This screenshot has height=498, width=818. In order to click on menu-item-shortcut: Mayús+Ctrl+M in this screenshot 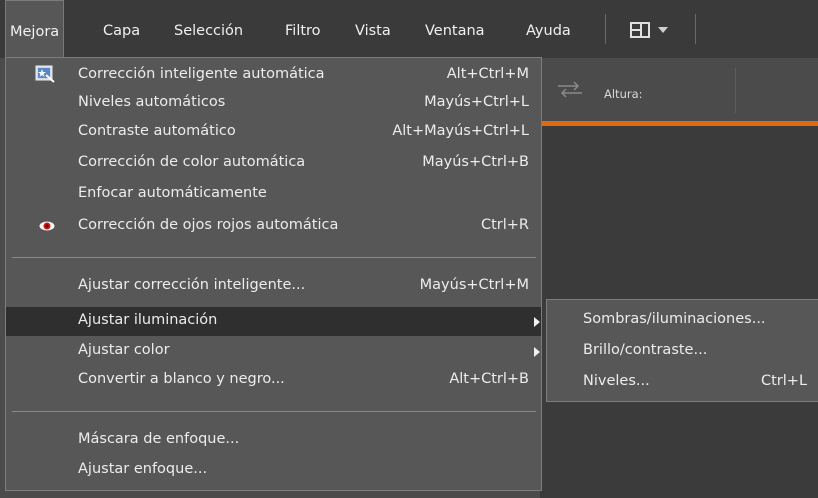, I will do `click(474, 285)`.